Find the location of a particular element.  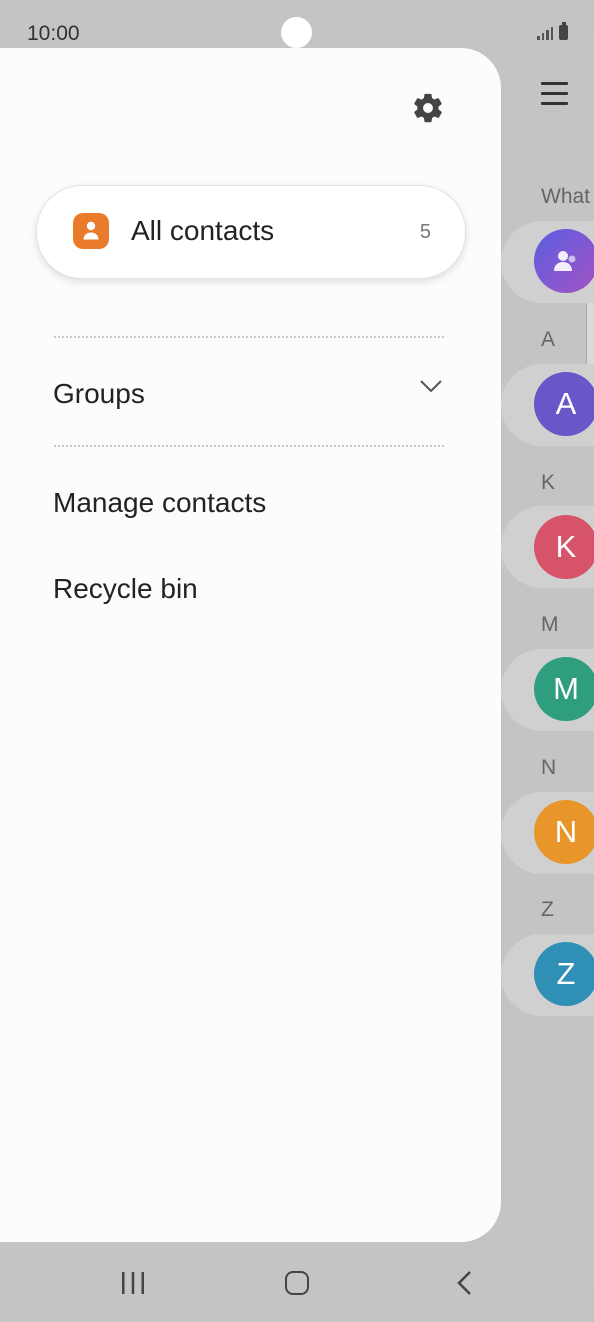

home-icon is located at coordinates (297, 1283).